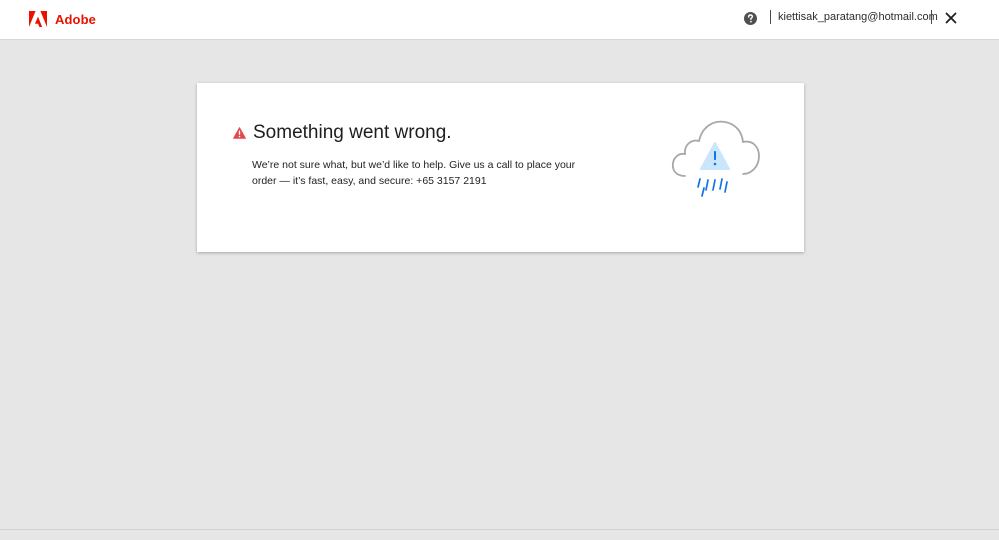 The width and height of the screenshot is (999, 540). I want to click on user-email: kiettisak_paratang@hotmail.com, so click(858, 17).